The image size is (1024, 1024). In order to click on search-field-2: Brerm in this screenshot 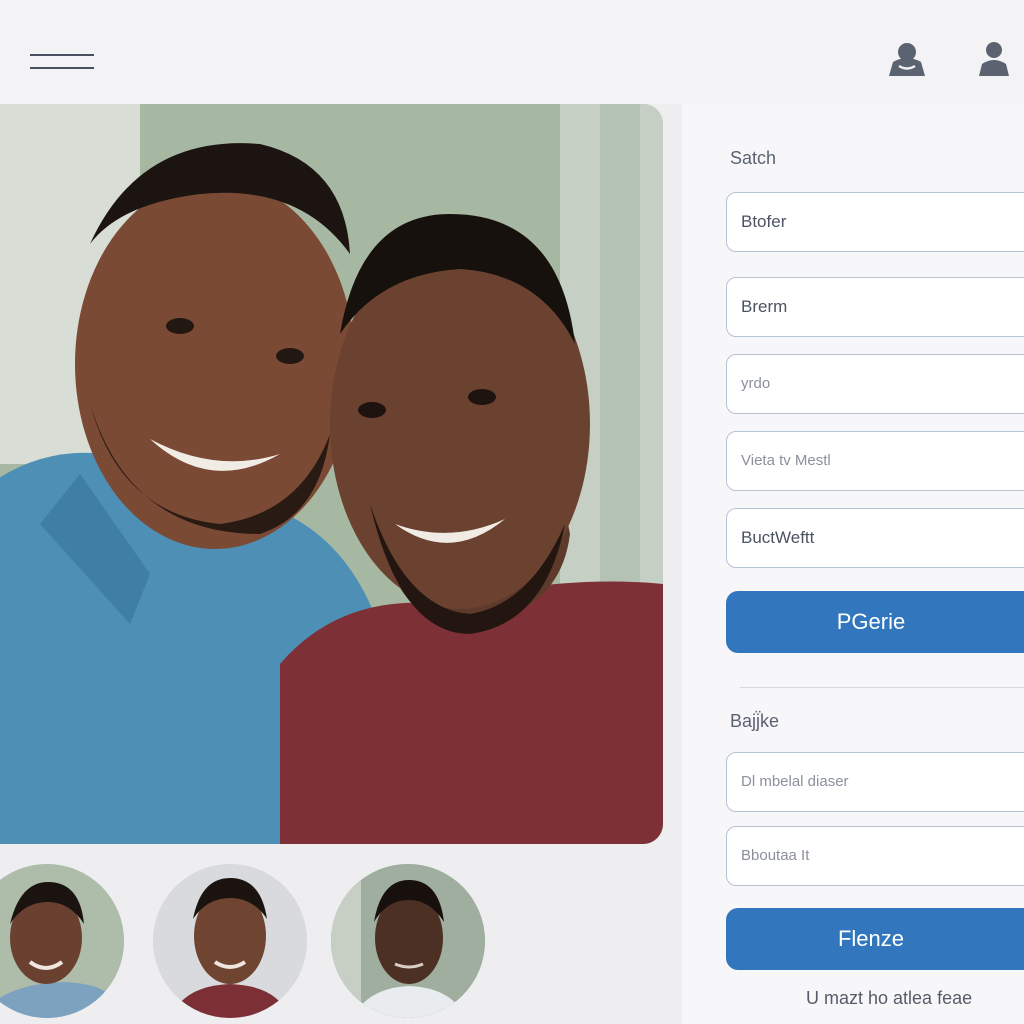, I will do `click(875, 307)`.